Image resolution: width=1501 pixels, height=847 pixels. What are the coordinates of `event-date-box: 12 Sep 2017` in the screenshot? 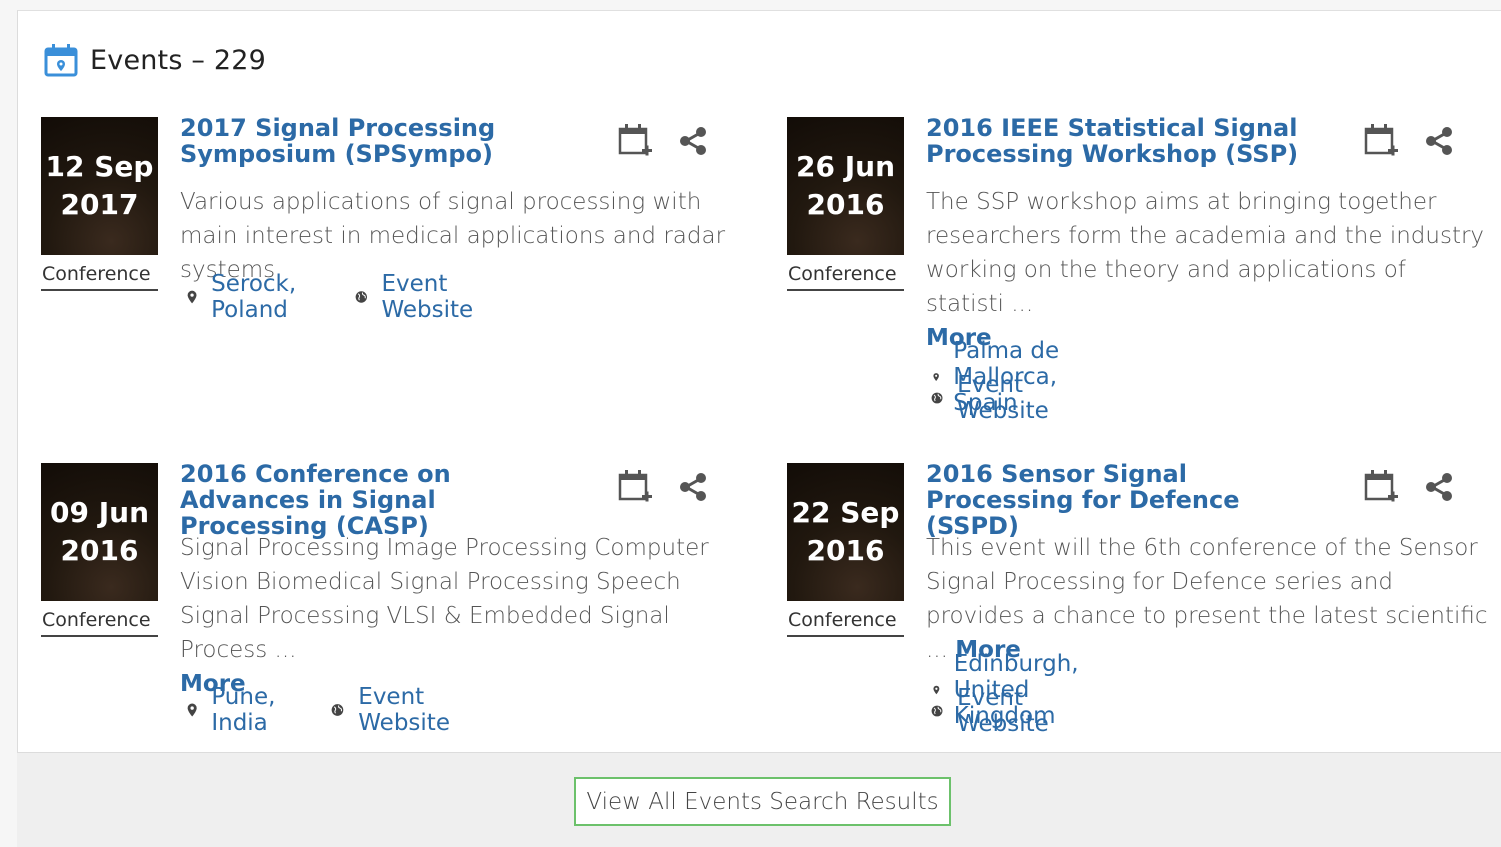 It's located at (99, 186).